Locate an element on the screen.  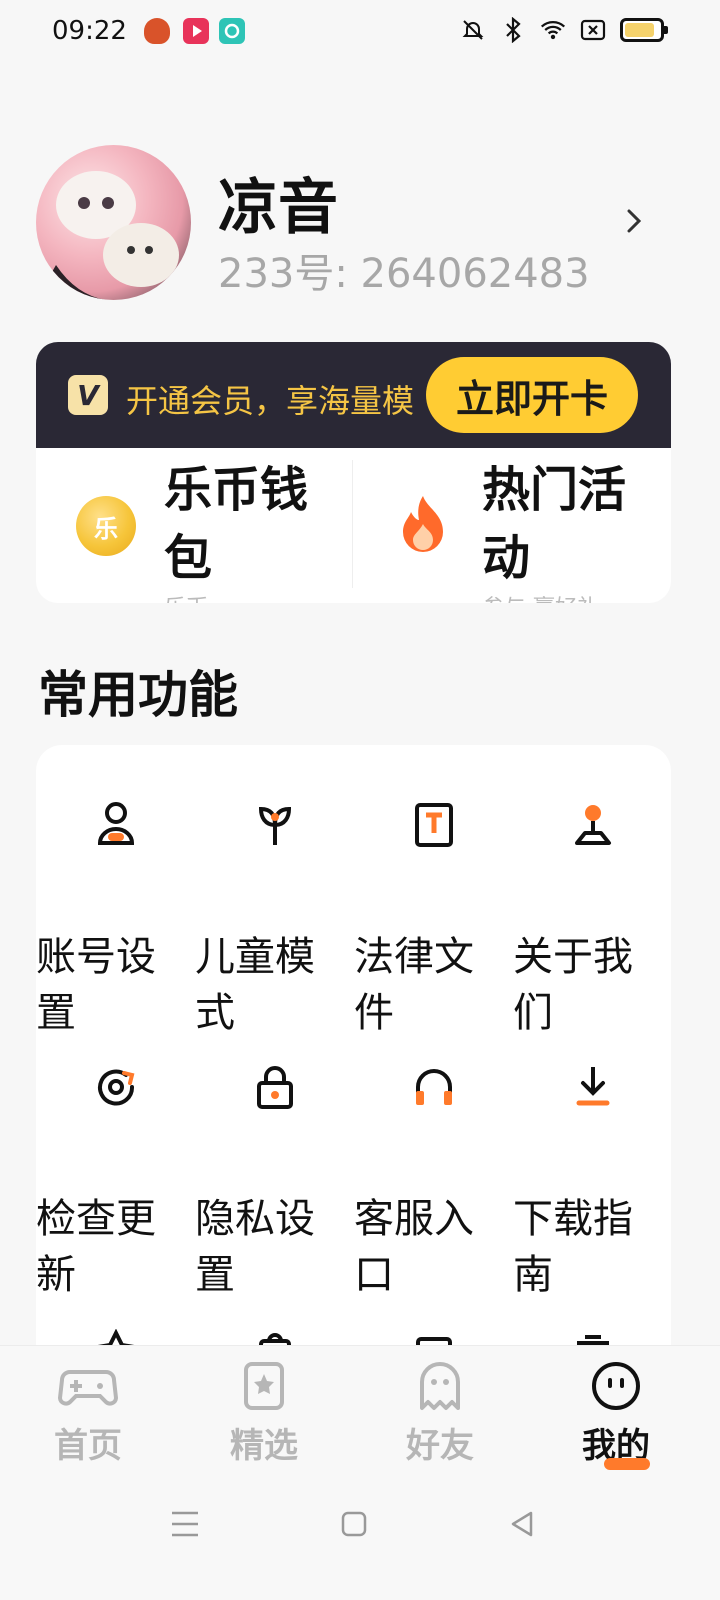
menu-icon is located at coordinates (185, 1524).